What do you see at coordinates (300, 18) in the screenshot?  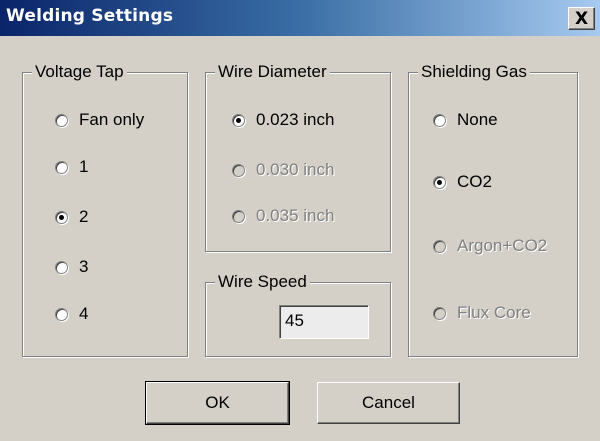 I see `title-bar: Welding Settings X` at bounding box center [300, 18].